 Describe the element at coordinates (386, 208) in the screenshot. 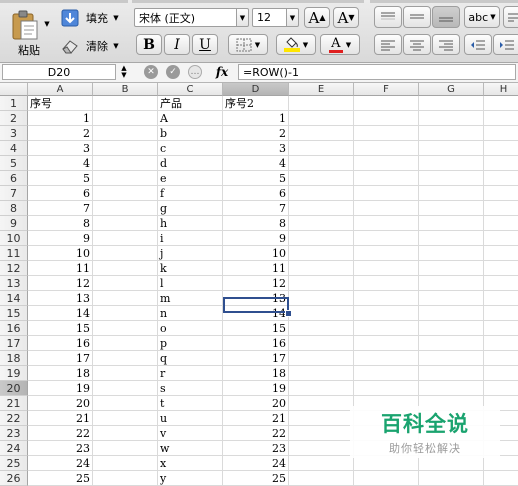

I see `cell-f8` at that location.